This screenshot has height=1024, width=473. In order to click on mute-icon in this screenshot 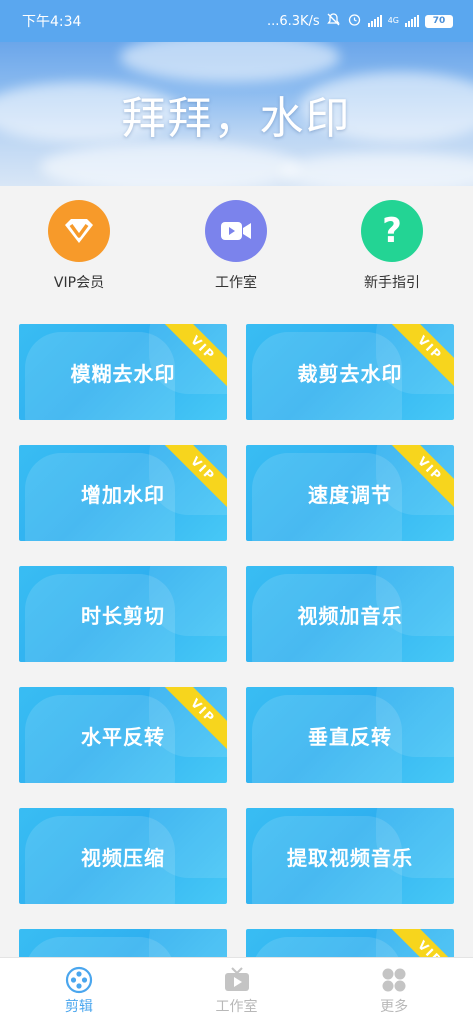, I will do `click(333, 21)`.